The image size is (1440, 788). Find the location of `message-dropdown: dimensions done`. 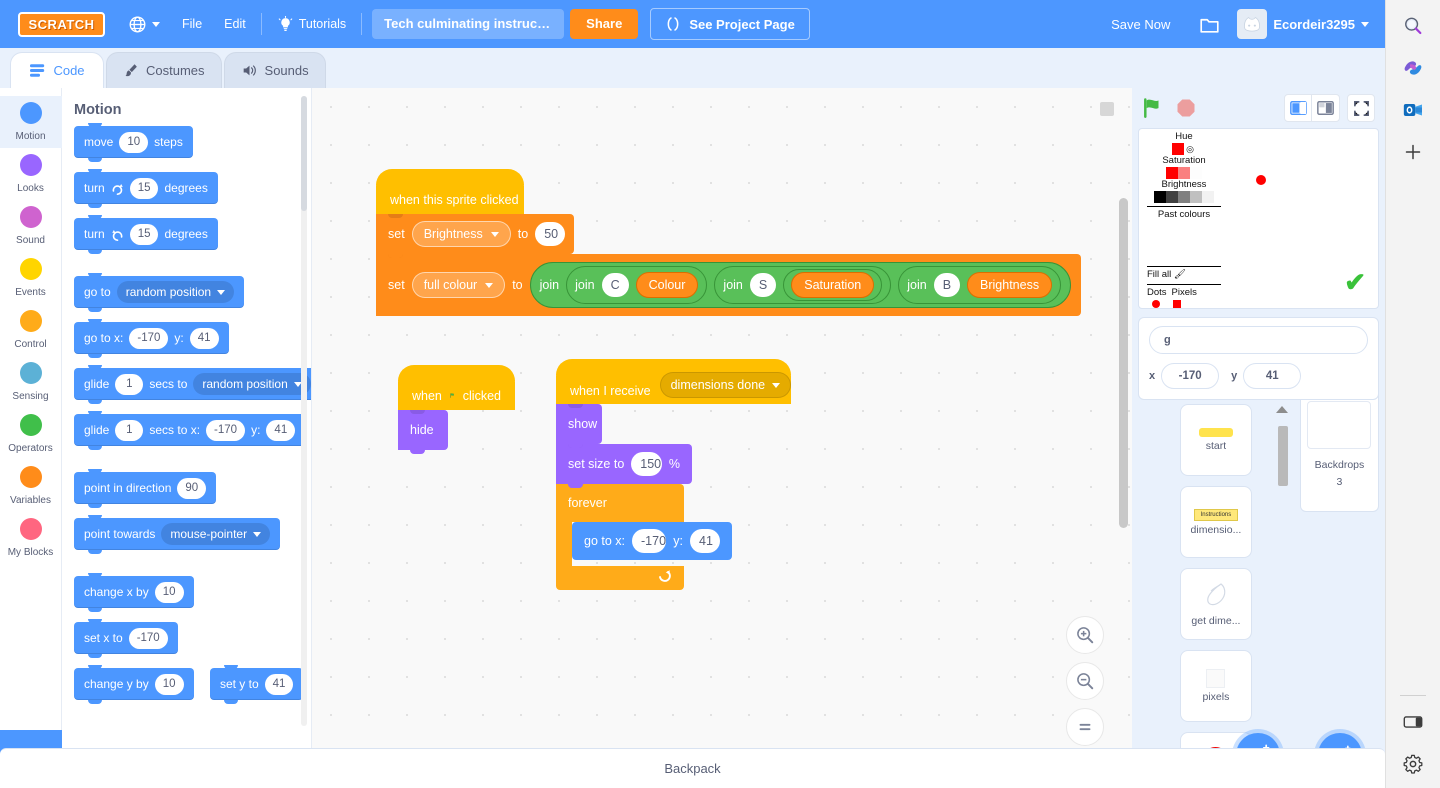

message-dropdown: dimensions done is located at coordinates (725, 385).